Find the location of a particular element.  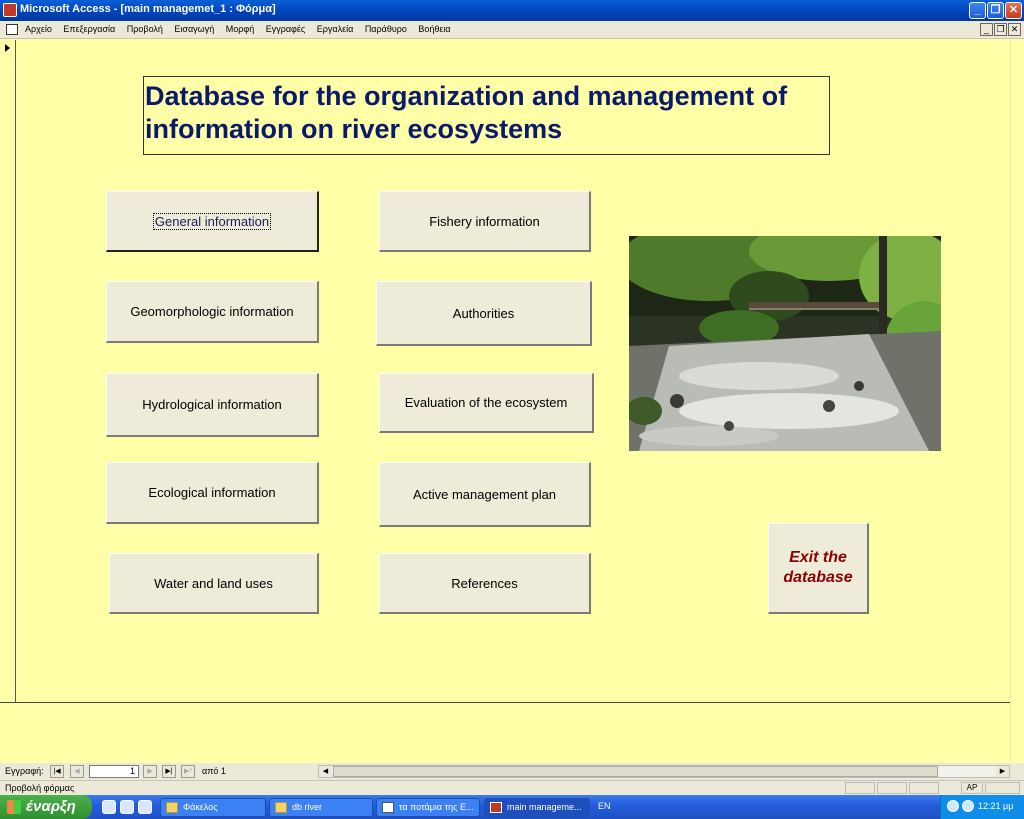

authorities-button: Authorities is located at coordinates (484, 313).